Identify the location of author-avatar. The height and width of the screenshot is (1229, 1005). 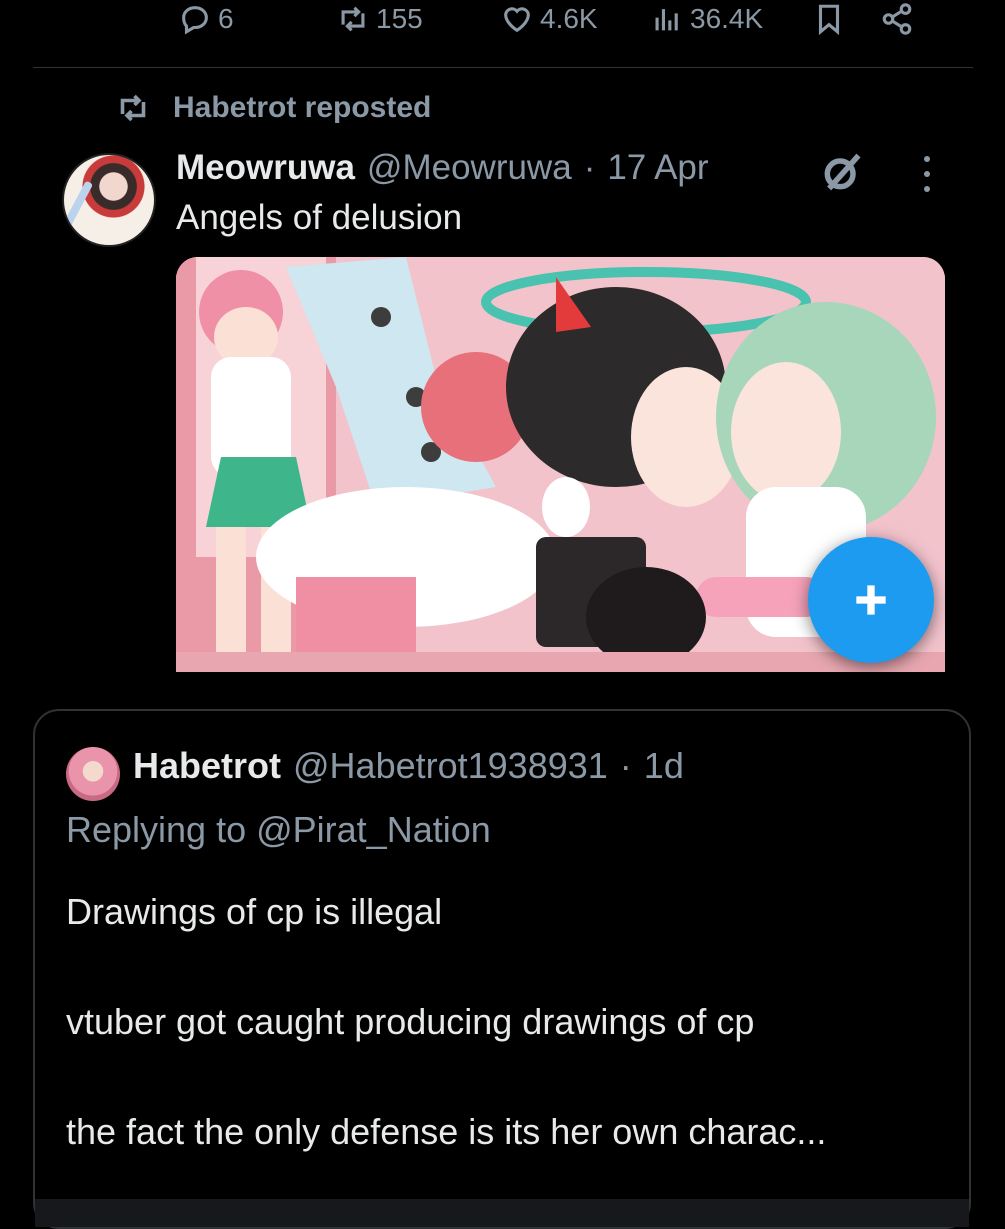
(109, 200).